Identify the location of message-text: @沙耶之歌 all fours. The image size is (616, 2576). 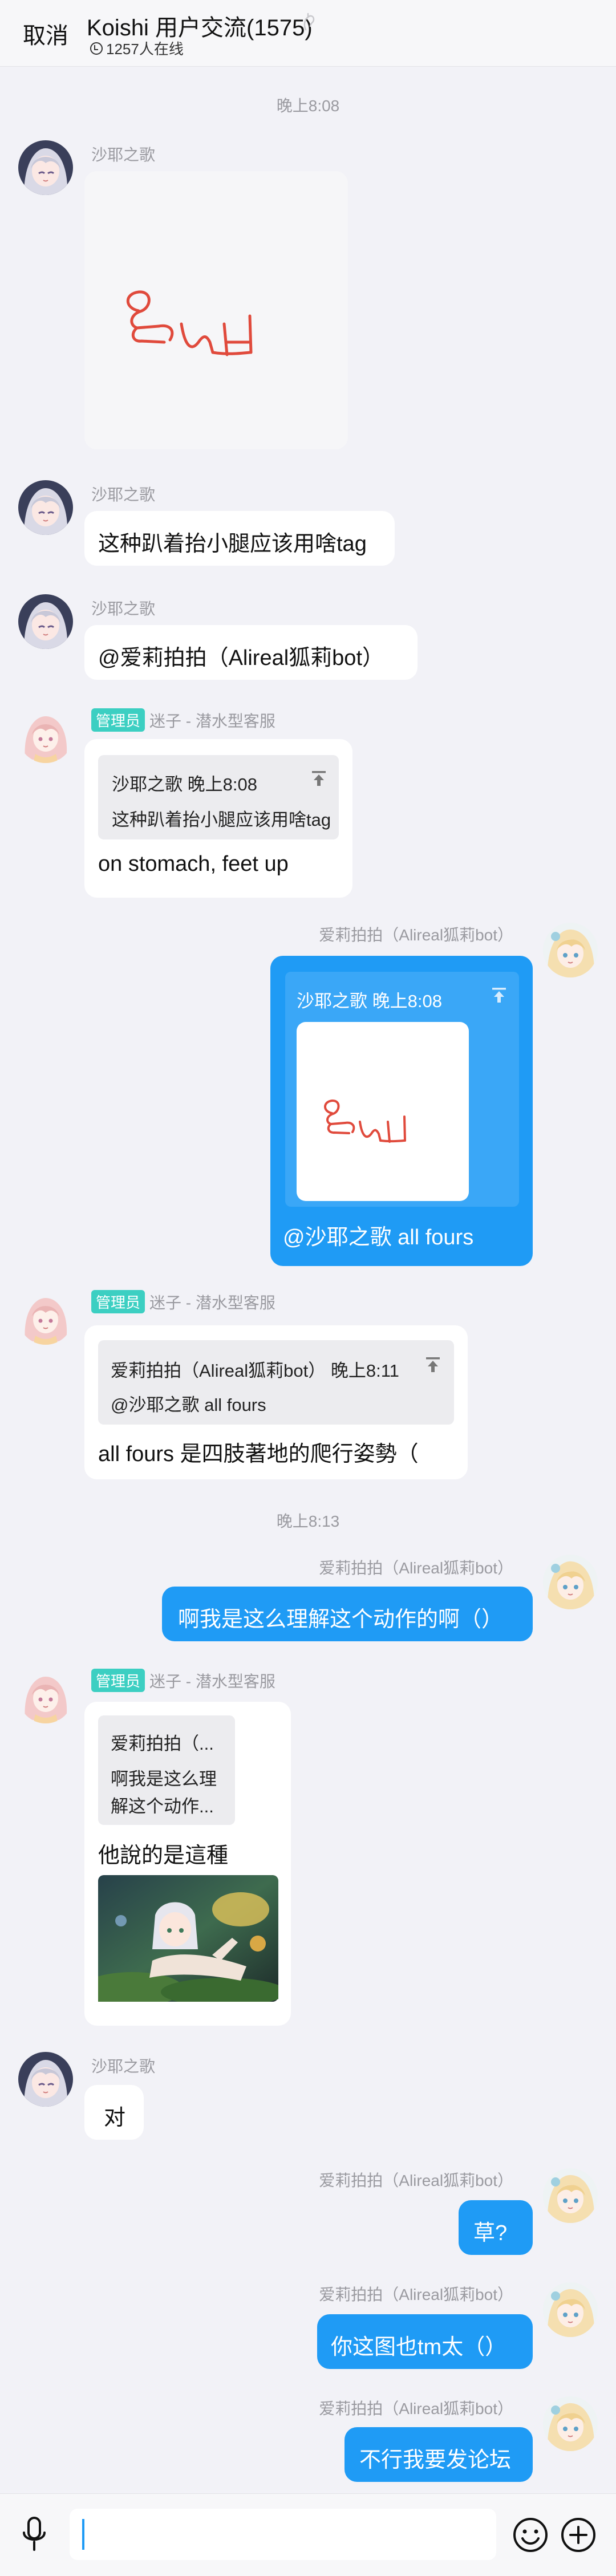
(378, 1238).